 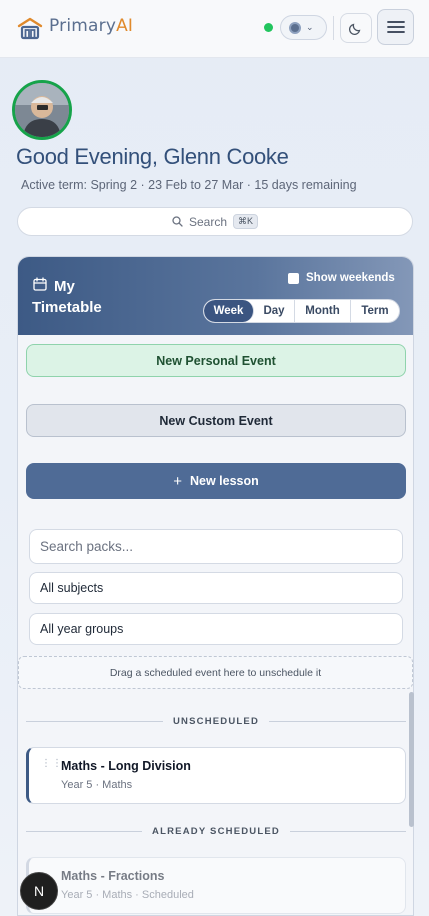 What do you see at coordinates (207, 221) in the screenshot?
I see `search-label: Search` at bounding box center [207, 221].